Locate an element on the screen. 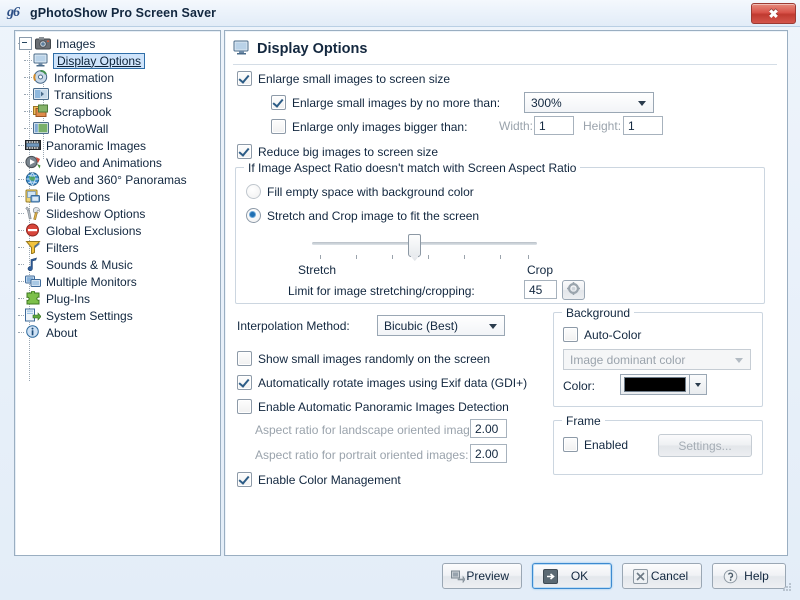  preview-icon is located at coordinates (458, 576).